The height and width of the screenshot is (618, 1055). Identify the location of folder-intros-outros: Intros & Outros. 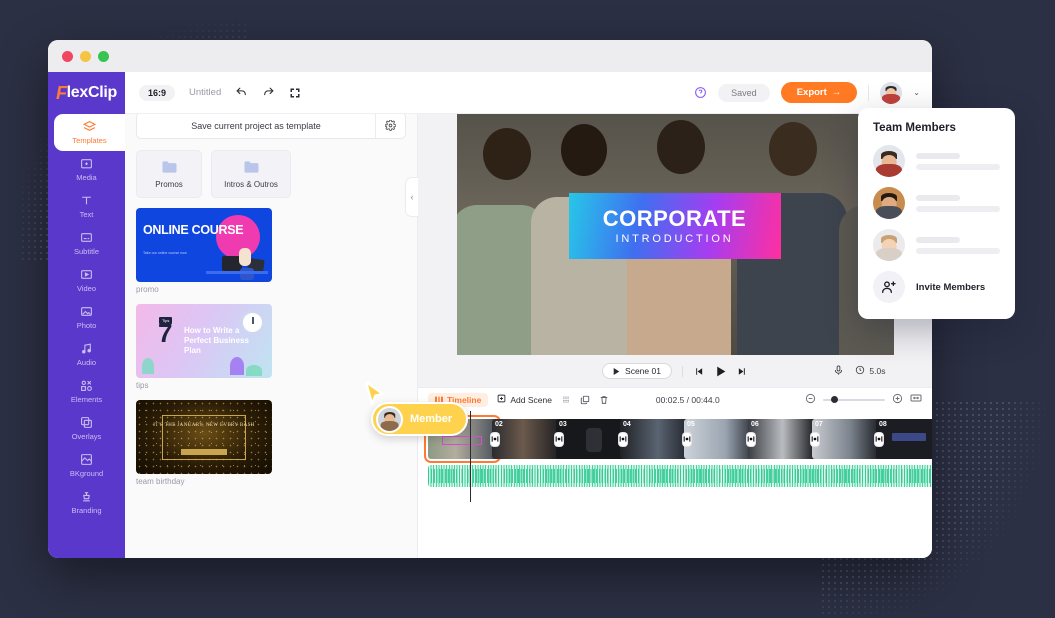
(251, 174).